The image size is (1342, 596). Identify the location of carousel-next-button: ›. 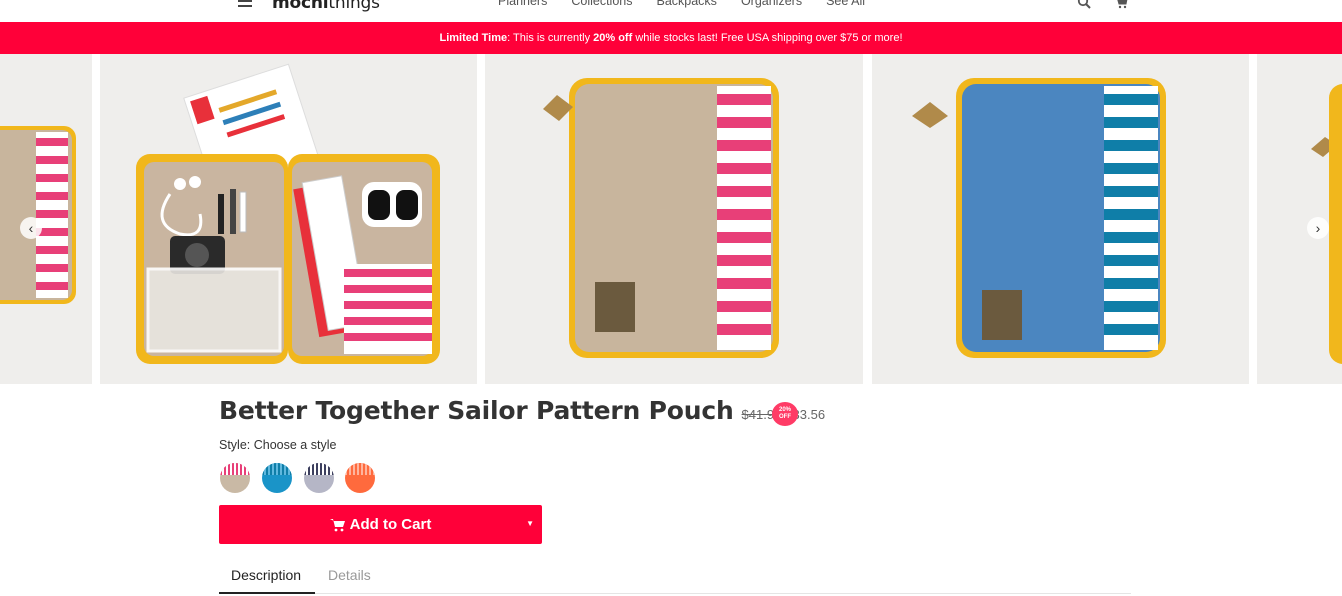
(1318, 228).